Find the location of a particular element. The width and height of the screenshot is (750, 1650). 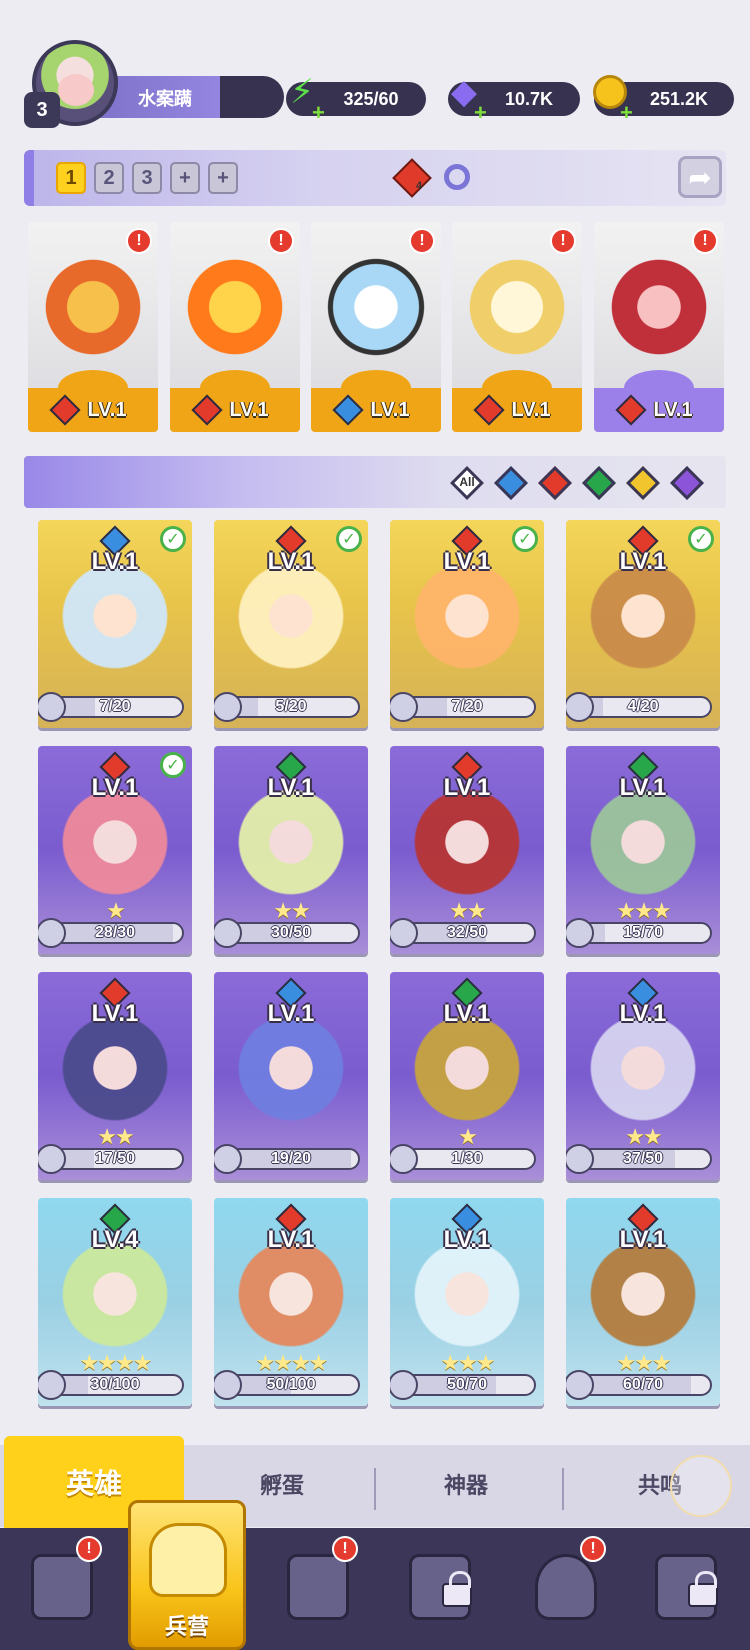

hero-card: LV.4 ★★★★ 30/100 is located at coordinates (115, 1302).